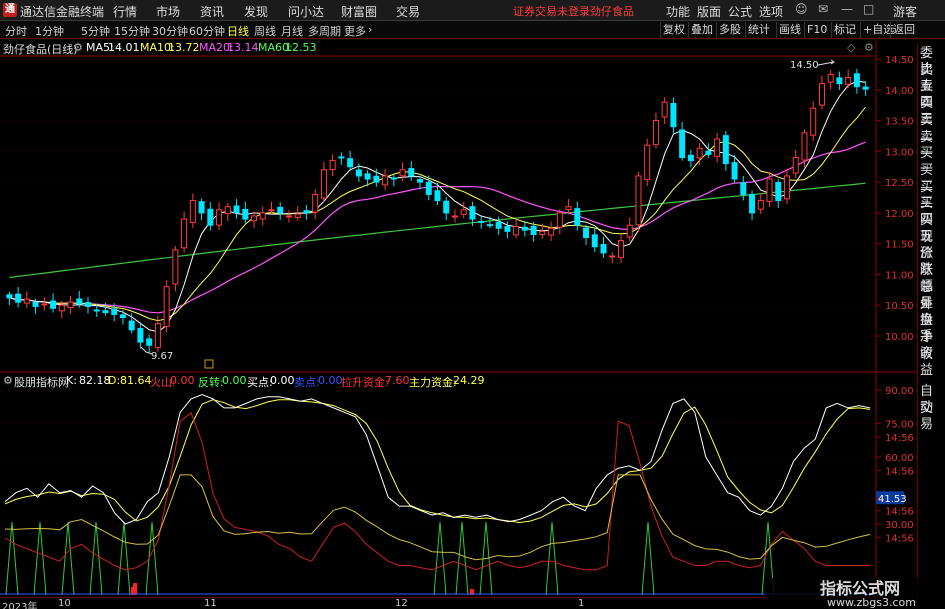 The height and width of the screenshot is (609, 945). What do you see at coordinates (260, 382) in the screenshot?
I see `buy-point-label: 买点:` at bounding box center [260, 382].